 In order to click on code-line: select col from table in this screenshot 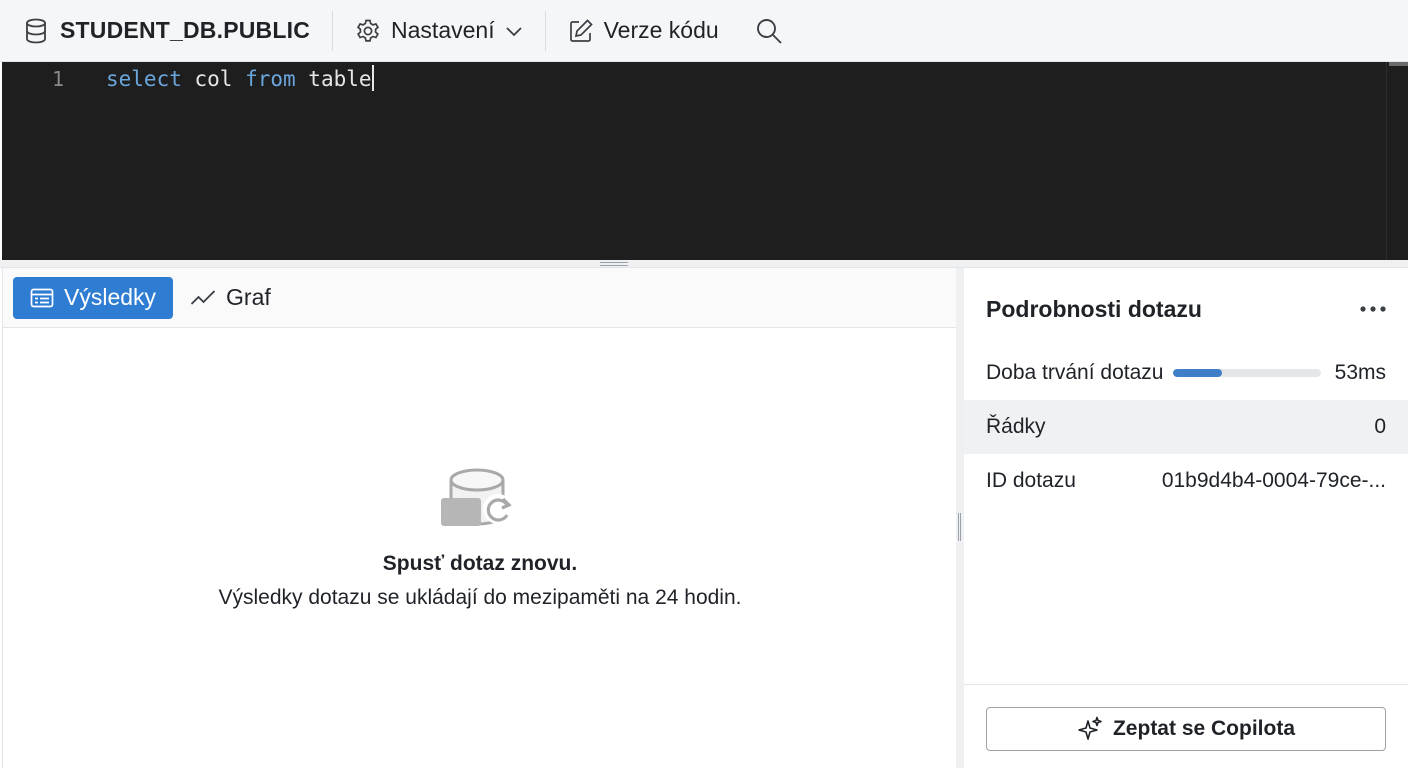, I will do `click(240, 78)`.